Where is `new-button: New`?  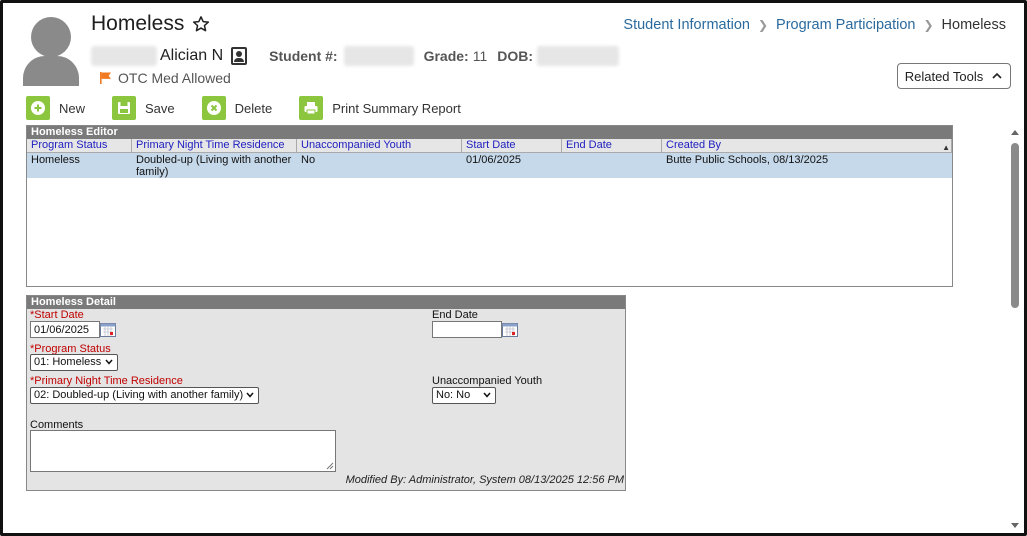
new-button: New is located at coordinates (55, 108).